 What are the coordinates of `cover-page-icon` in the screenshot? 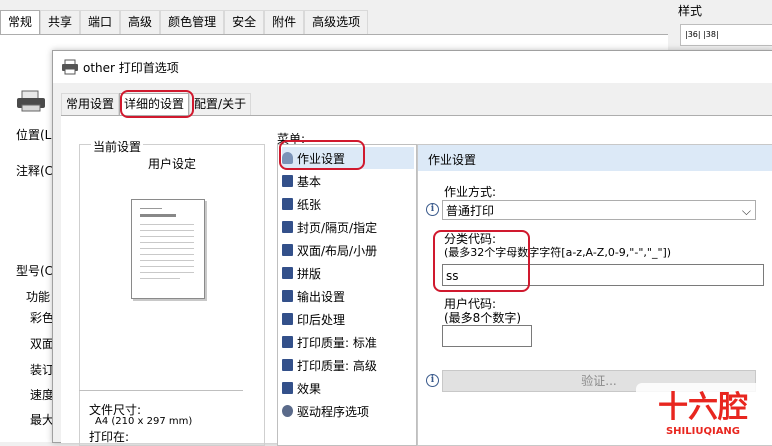 It's located at (287, 227).